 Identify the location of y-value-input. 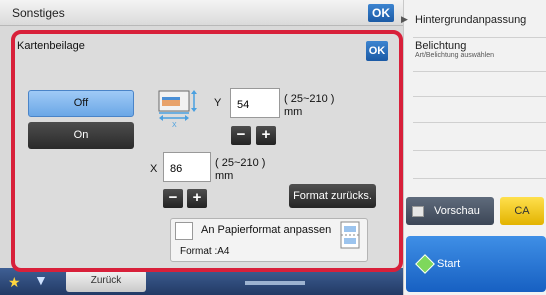
(255, 103).